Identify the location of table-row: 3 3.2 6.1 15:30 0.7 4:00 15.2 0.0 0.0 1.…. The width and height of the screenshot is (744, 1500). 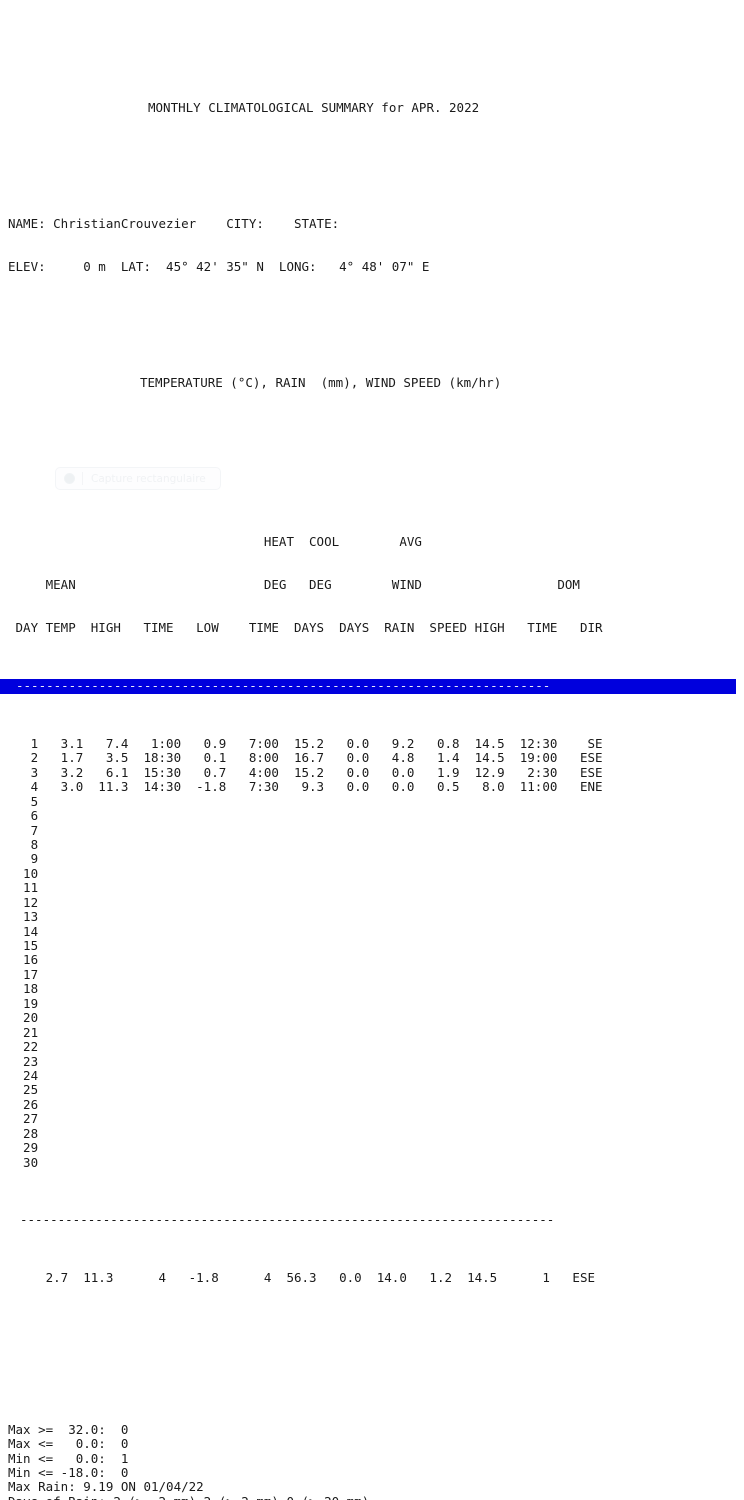
(305, 772).